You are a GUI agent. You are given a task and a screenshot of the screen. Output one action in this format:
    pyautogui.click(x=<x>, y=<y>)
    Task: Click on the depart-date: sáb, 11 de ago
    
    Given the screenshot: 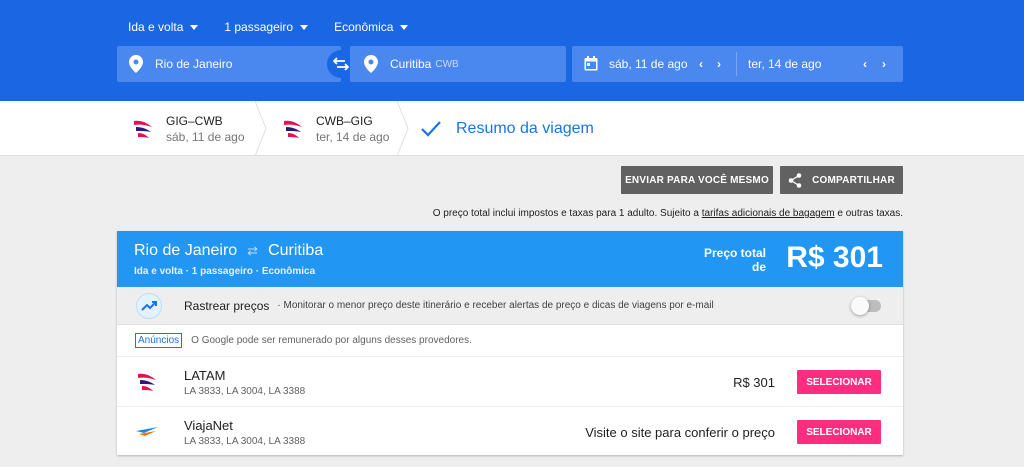 What is the action you would take?
    pyautogui.click(x=648, y=64)
    